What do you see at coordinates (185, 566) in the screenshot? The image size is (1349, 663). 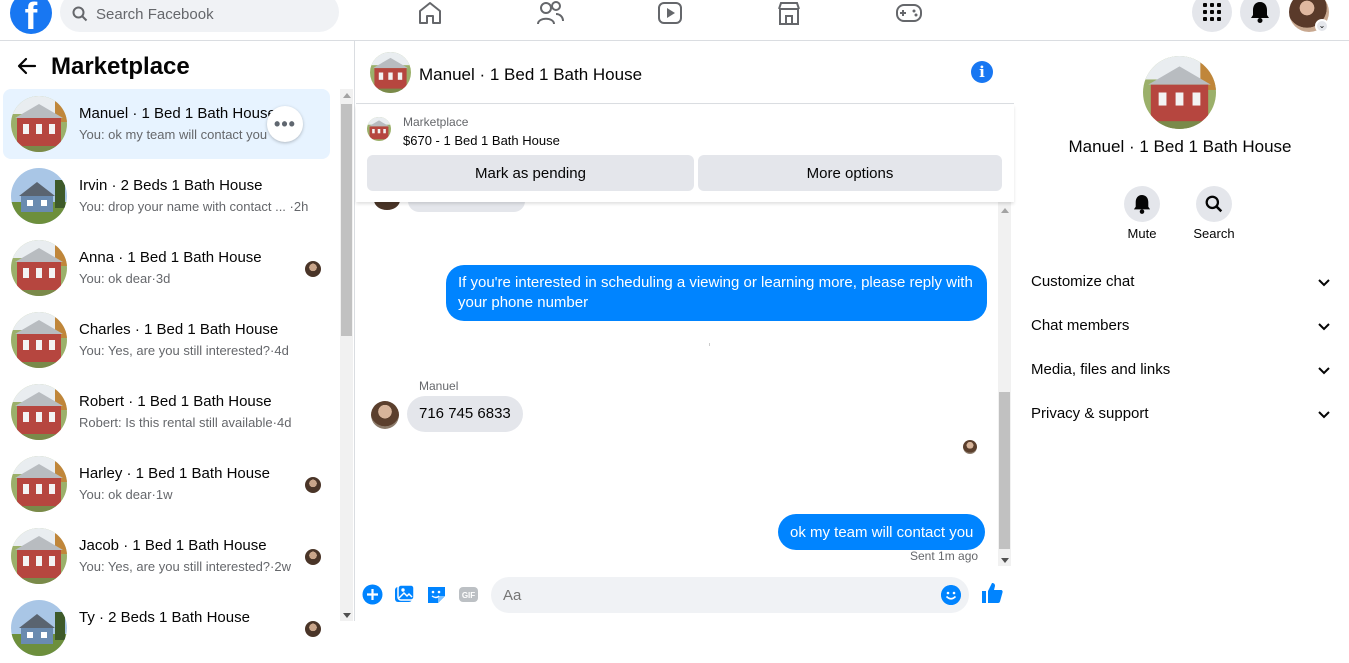 I see `conversation-preview: You: Yes, are you still interested?·2w` at bounding box center [185, 566].